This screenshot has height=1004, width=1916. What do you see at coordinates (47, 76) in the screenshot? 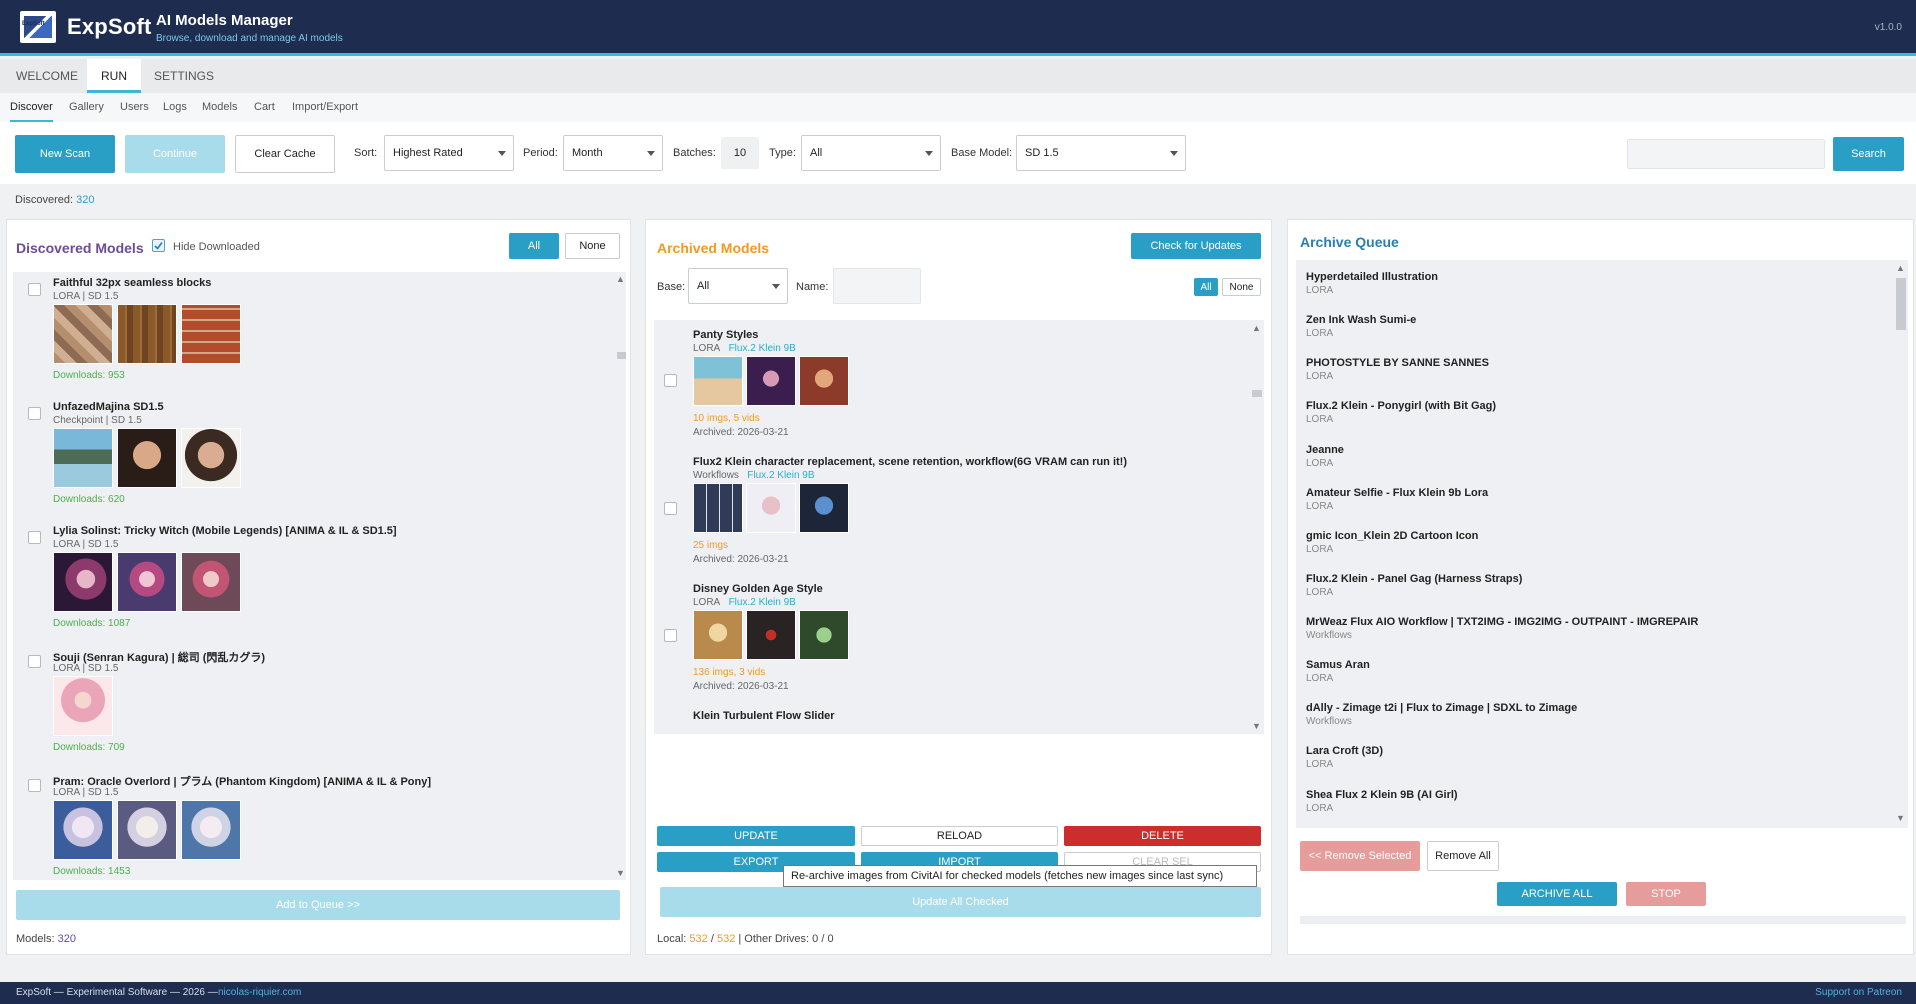
I see `tab-welcome: WELCOME` at bounding box center [47, 76].